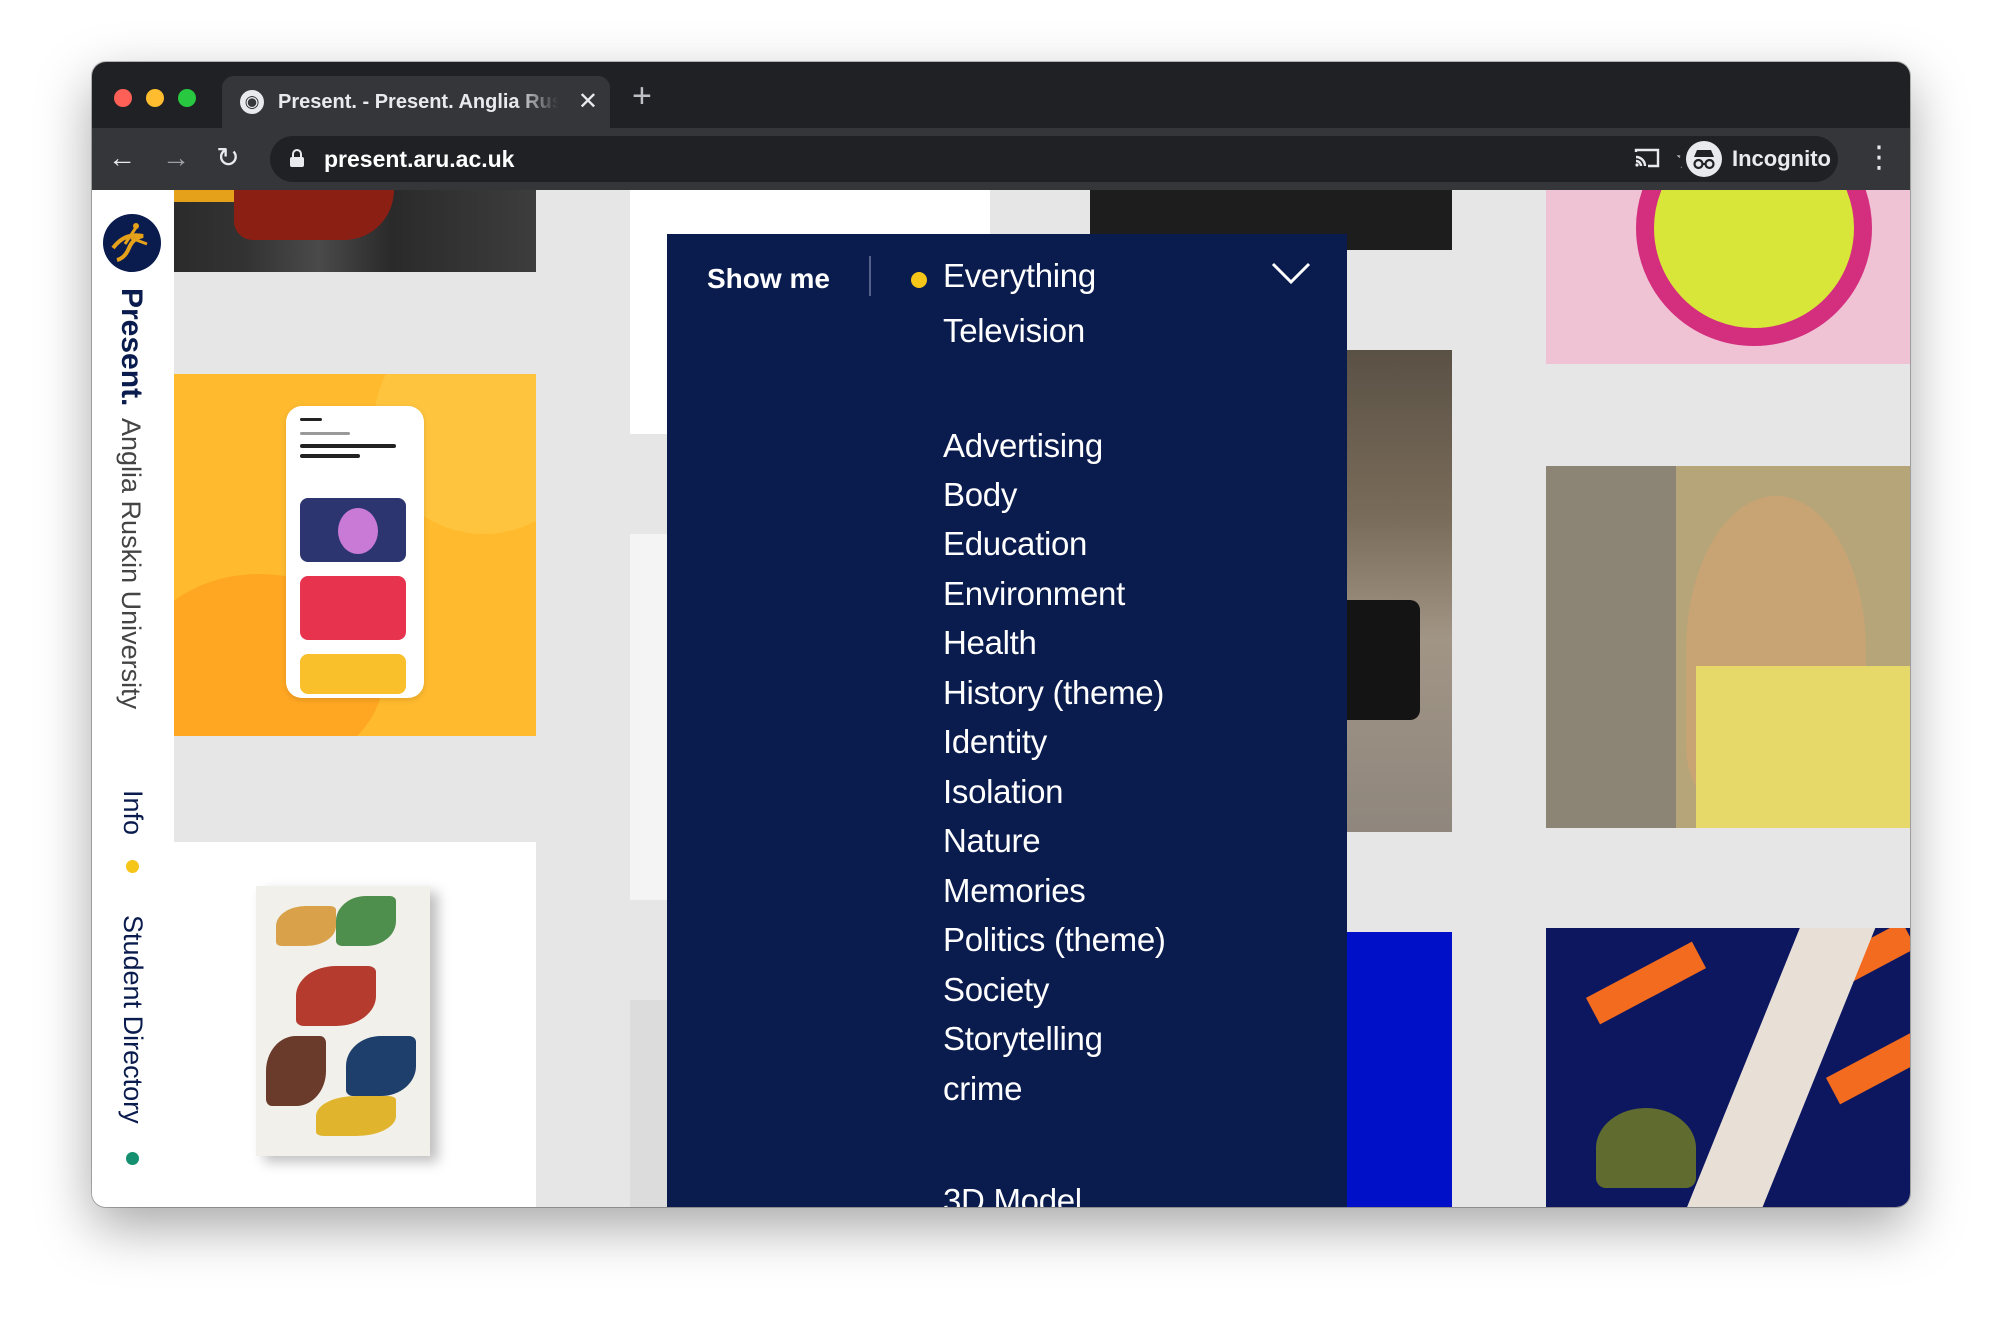  Describe the element at coordinates (1054, 940) in the screenshot. I see `option-politics-theme: Politics (theme)` at that location.